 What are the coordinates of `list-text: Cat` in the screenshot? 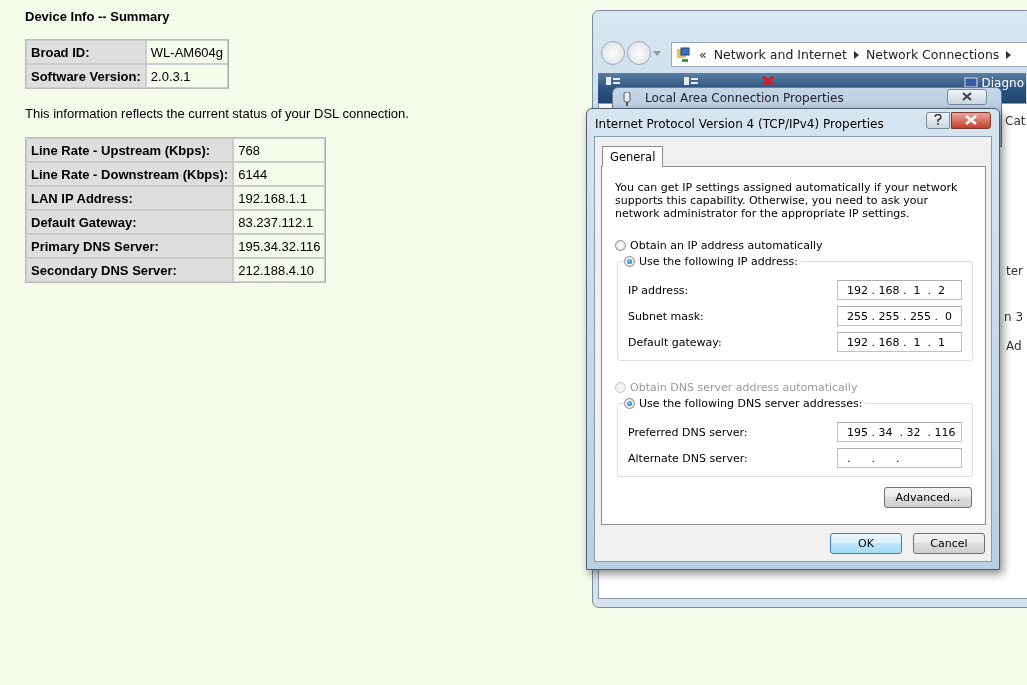 It's located at (1015, 121).